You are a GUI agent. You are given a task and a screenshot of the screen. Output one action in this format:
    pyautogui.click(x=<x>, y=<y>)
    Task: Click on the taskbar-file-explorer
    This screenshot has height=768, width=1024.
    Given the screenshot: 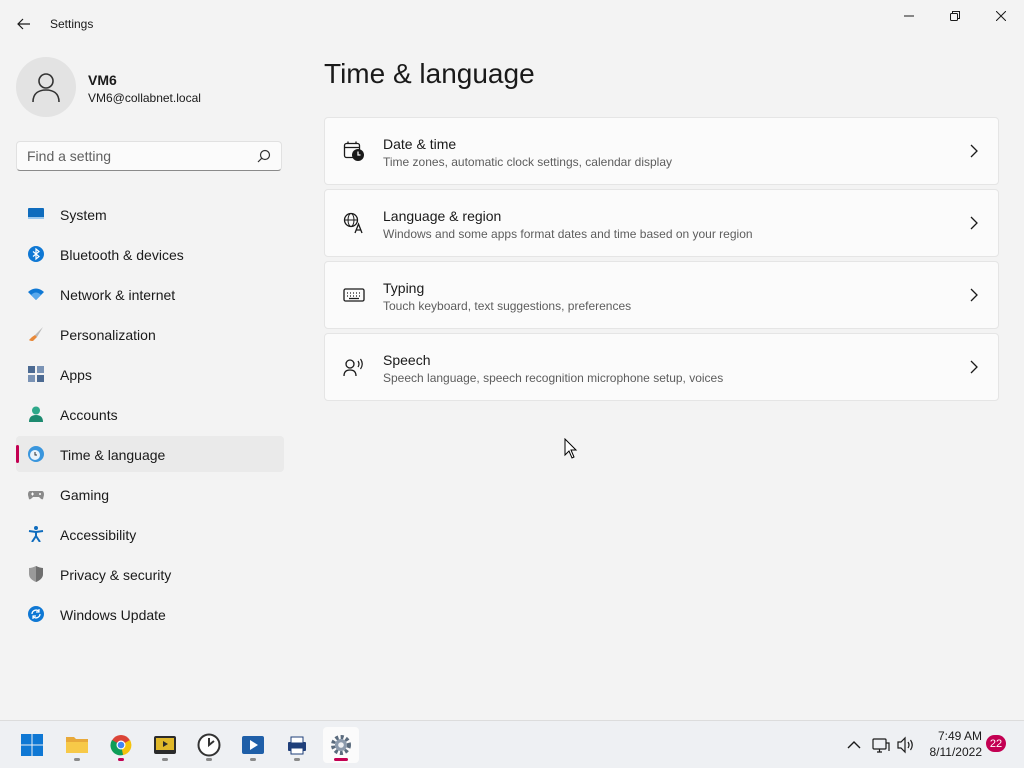 What is the action you would take?
    pyautogui.click(x=77, y=745)
    